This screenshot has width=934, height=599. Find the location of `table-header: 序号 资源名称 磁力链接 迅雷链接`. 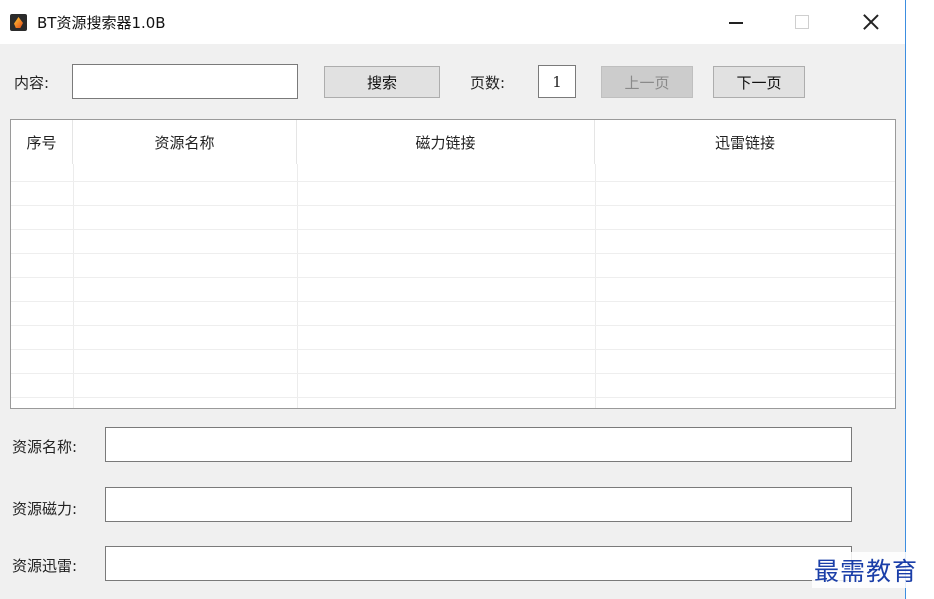

table-header: 序号 资源名称 磁力链接 迅雷链接 is located at coordinates (453, 142).